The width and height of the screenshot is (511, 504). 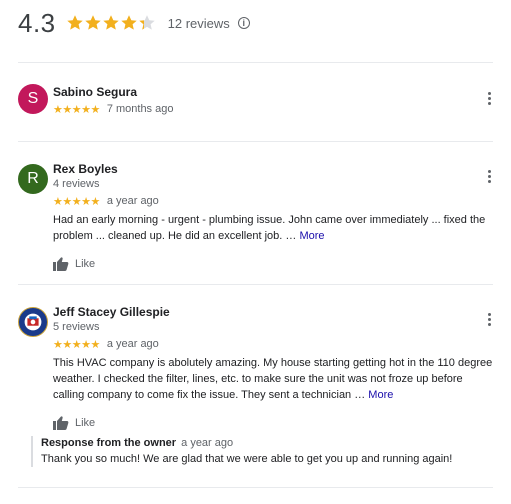 What do you see at coordinates (76, 184) in the screenshot?
I see `reviewer-review-count: 4 reviews` at bounding box center [76, 184].